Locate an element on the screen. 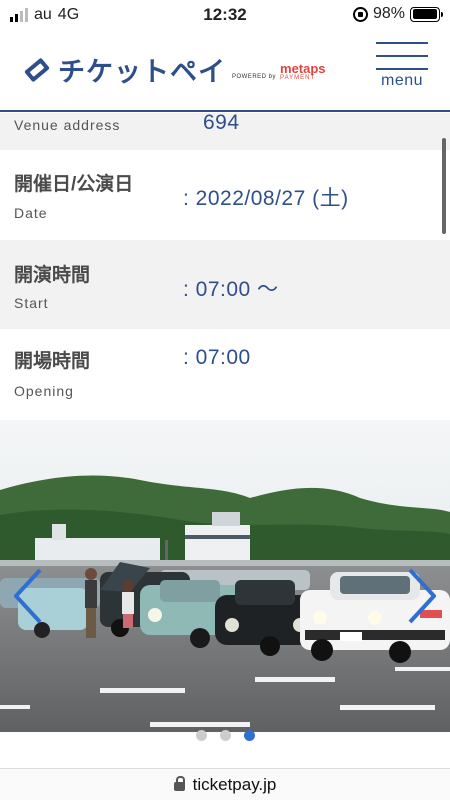  date-label-en: Date is located at coordinates (31, 213).